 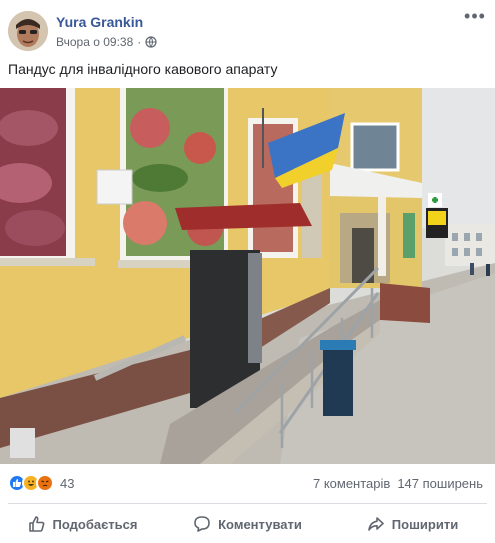 What do you see at coordinates (45, 483) in the screenshot?
I see `angry-reaction-icon` at bounding box center [45, 483].